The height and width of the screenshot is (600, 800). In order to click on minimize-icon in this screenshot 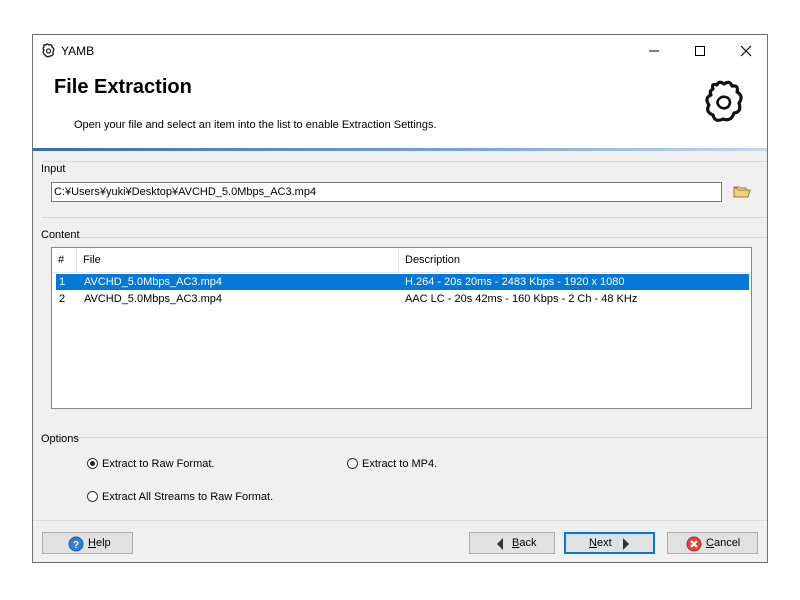, I will do `click(654, 51)`.